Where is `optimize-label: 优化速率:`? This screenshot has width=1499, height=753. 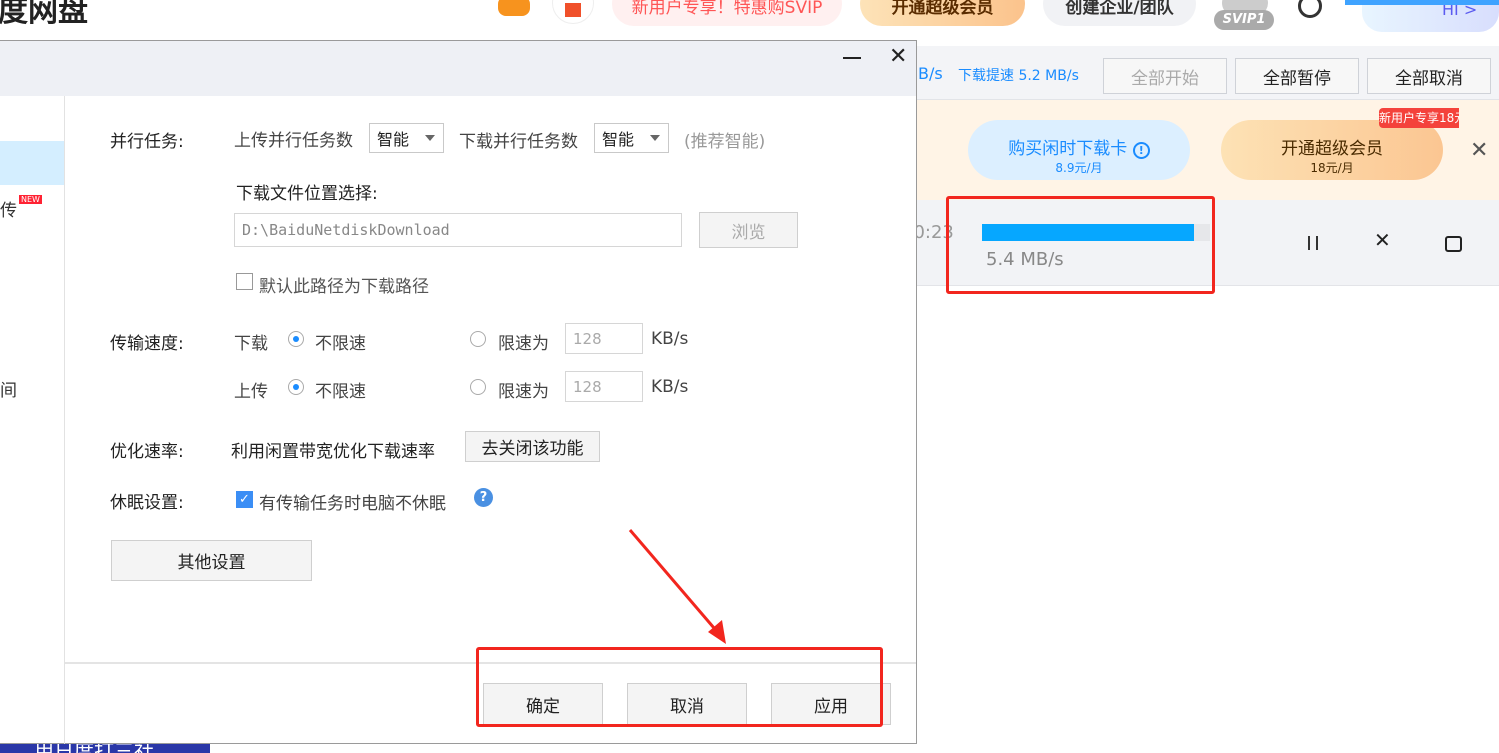 optimize-label: 优化速率: is located at coordinates (147, 452).